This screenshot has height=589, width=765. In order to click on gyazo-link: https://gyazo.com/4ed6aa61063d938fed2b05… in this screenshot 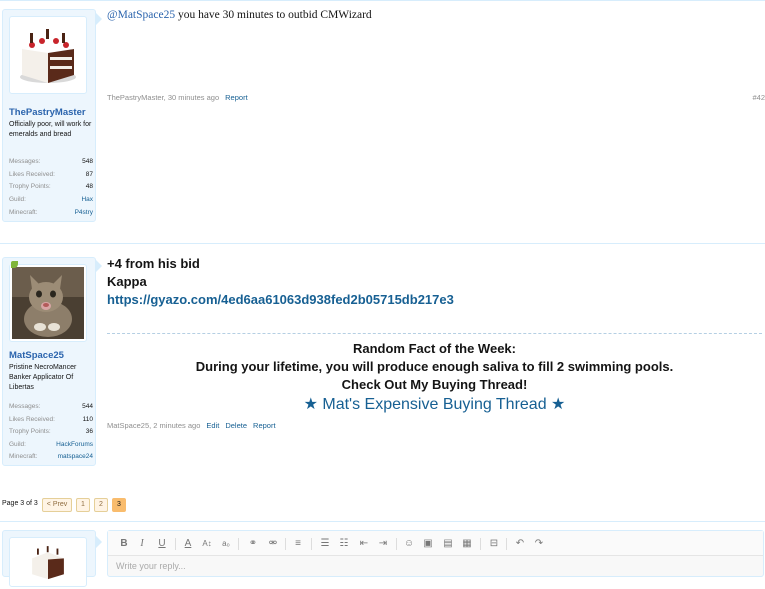, I will do `click(280, 300)`.